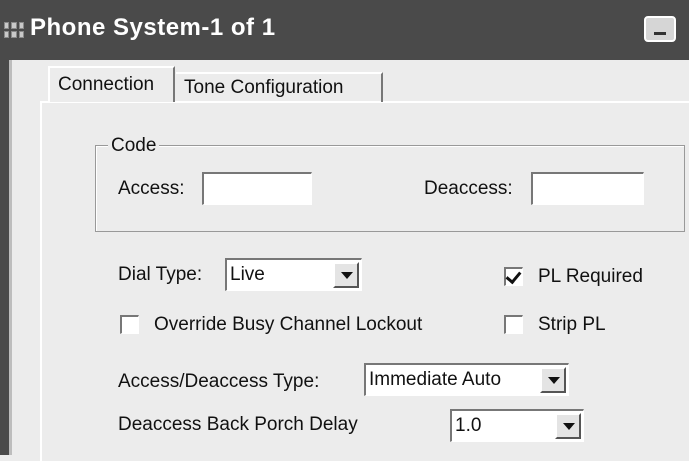 The height and width of the screenshot is (461, 689). I want to click on back-porch-delay-value: 1.0, so click(468, 425).